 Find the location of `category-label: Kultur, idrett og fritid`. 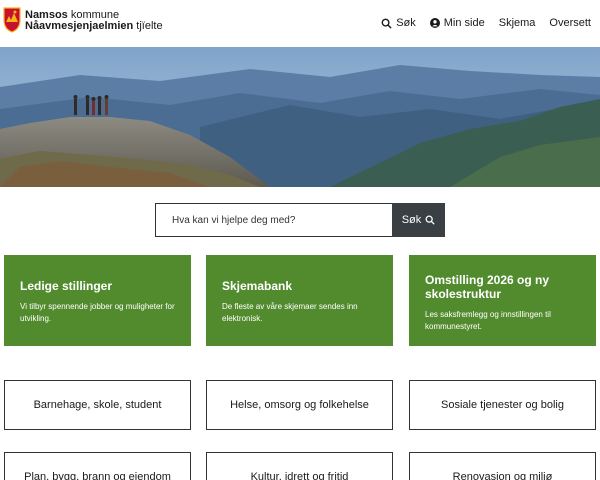

category-label: Kultur, idrett og fritid is located at coordinates (299, 475).